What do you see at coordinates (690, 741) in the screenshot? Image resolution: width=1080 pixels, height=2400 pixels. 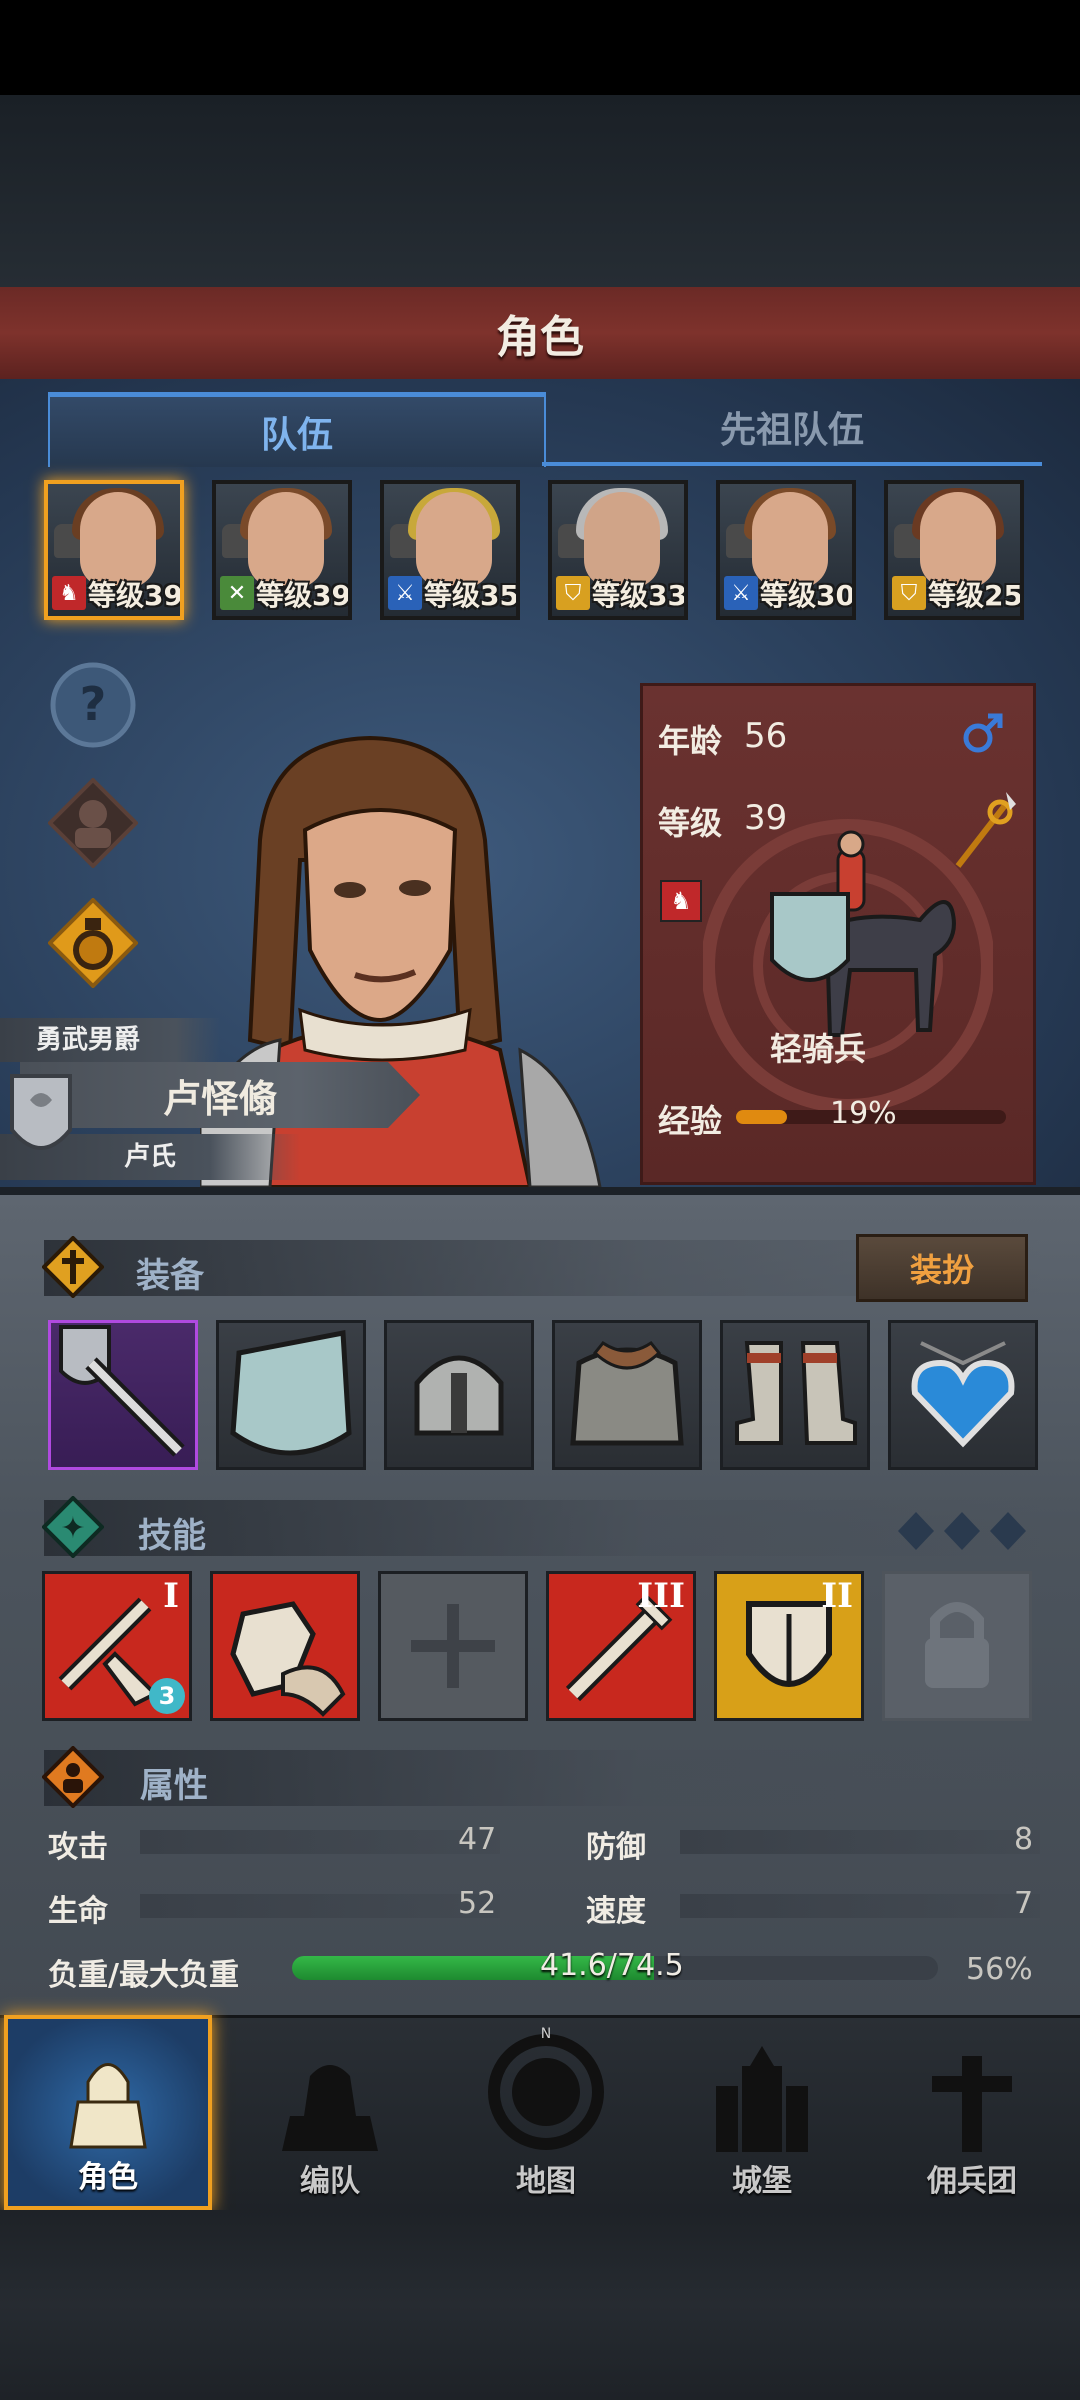 I see `age-label: 年龄` at bounding box center [690, 741].